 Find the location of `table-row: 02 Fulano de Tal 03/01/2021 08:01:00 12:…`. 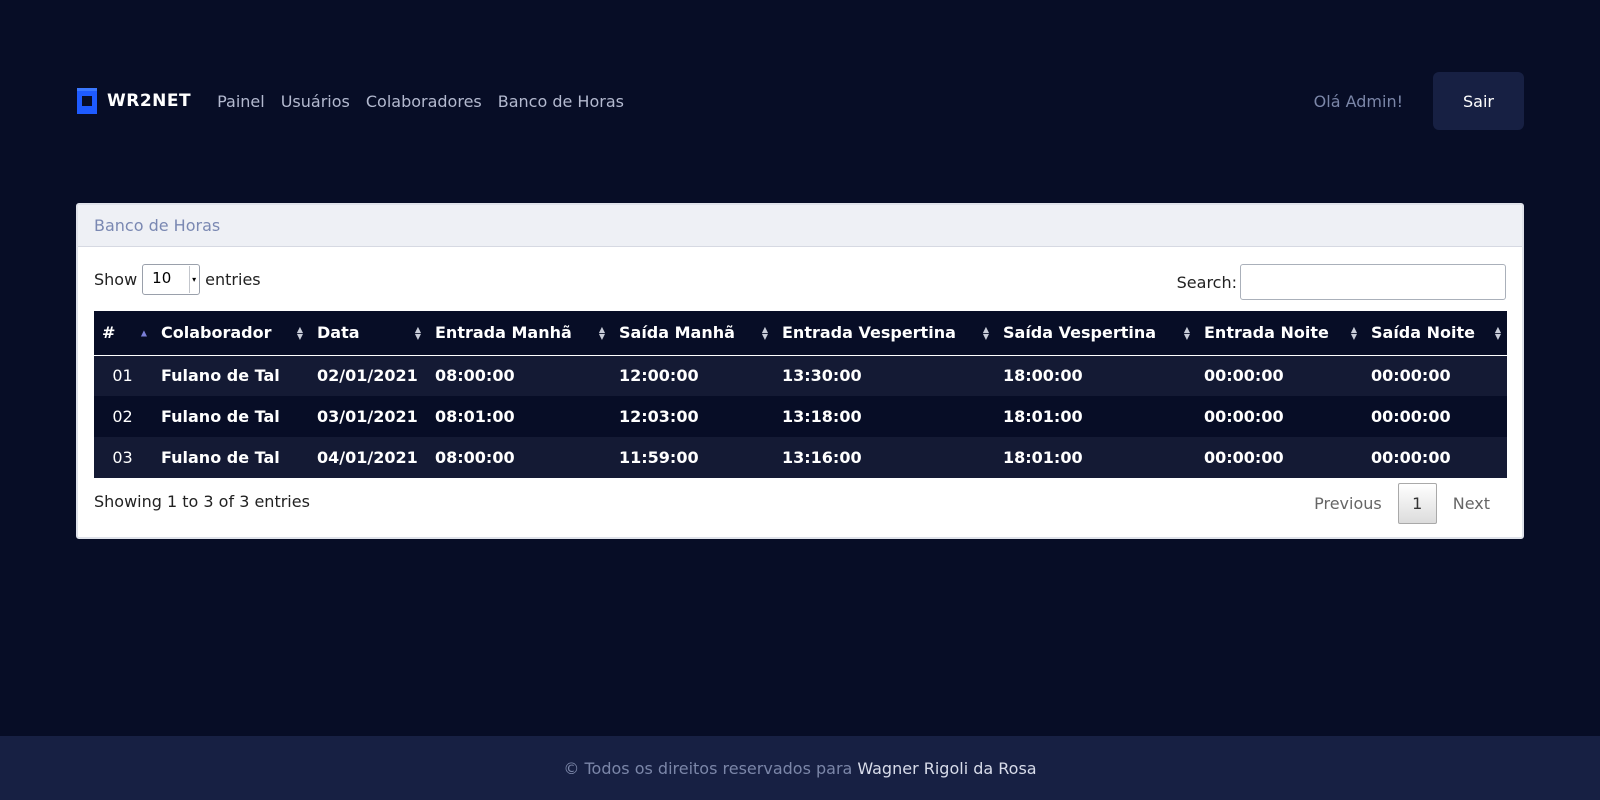

table-row: 02 Fulano de Tal 03/01/2021 08:01:00 12:… is located at coordinates (800, 416).